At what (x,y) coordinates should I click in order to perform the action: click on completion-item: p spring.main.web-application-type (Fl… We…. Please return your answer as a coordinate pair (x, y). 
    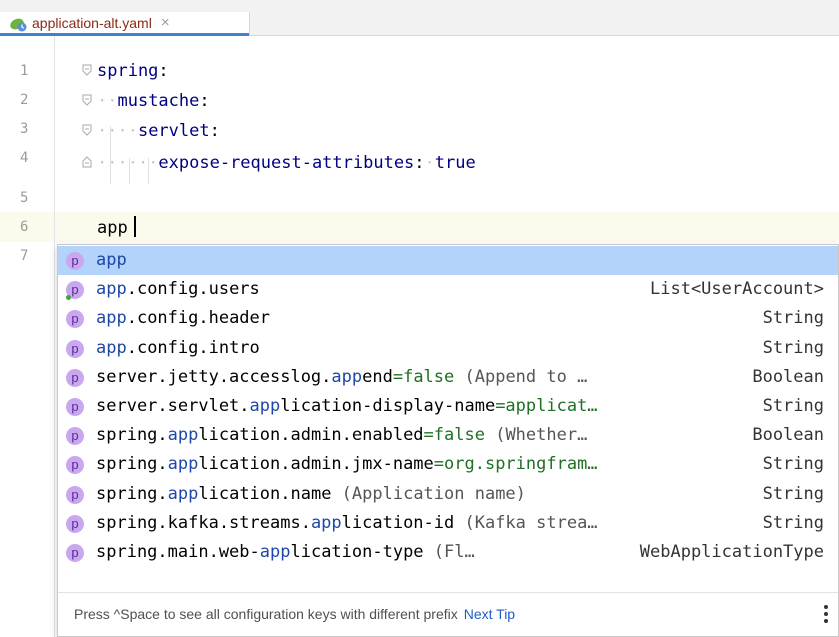
    Looking at the image, I should click on (448, 552).